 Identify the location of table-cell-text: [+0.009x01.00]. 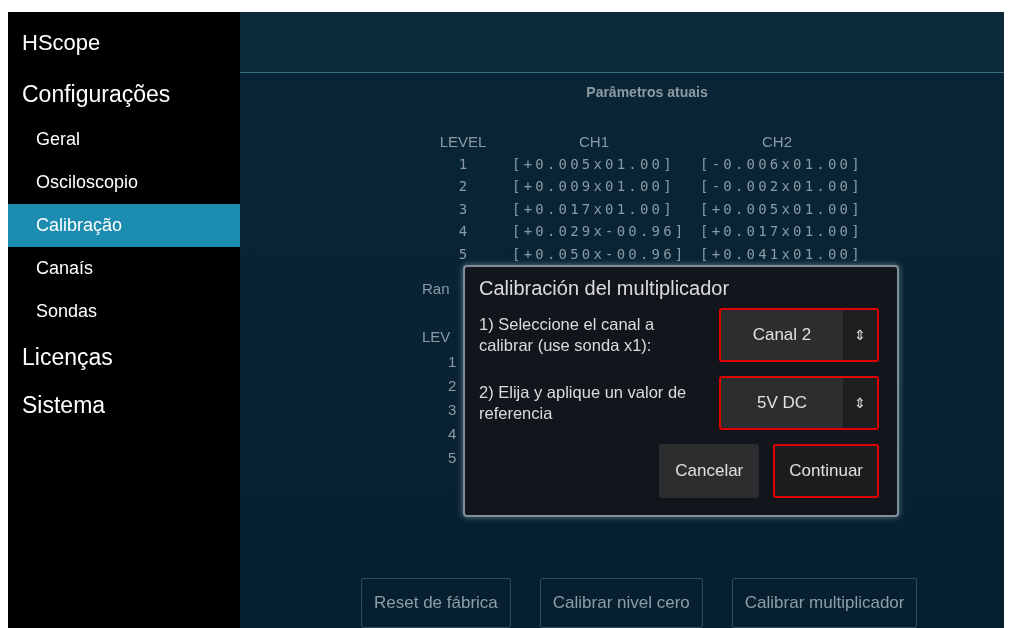
(593, 186).